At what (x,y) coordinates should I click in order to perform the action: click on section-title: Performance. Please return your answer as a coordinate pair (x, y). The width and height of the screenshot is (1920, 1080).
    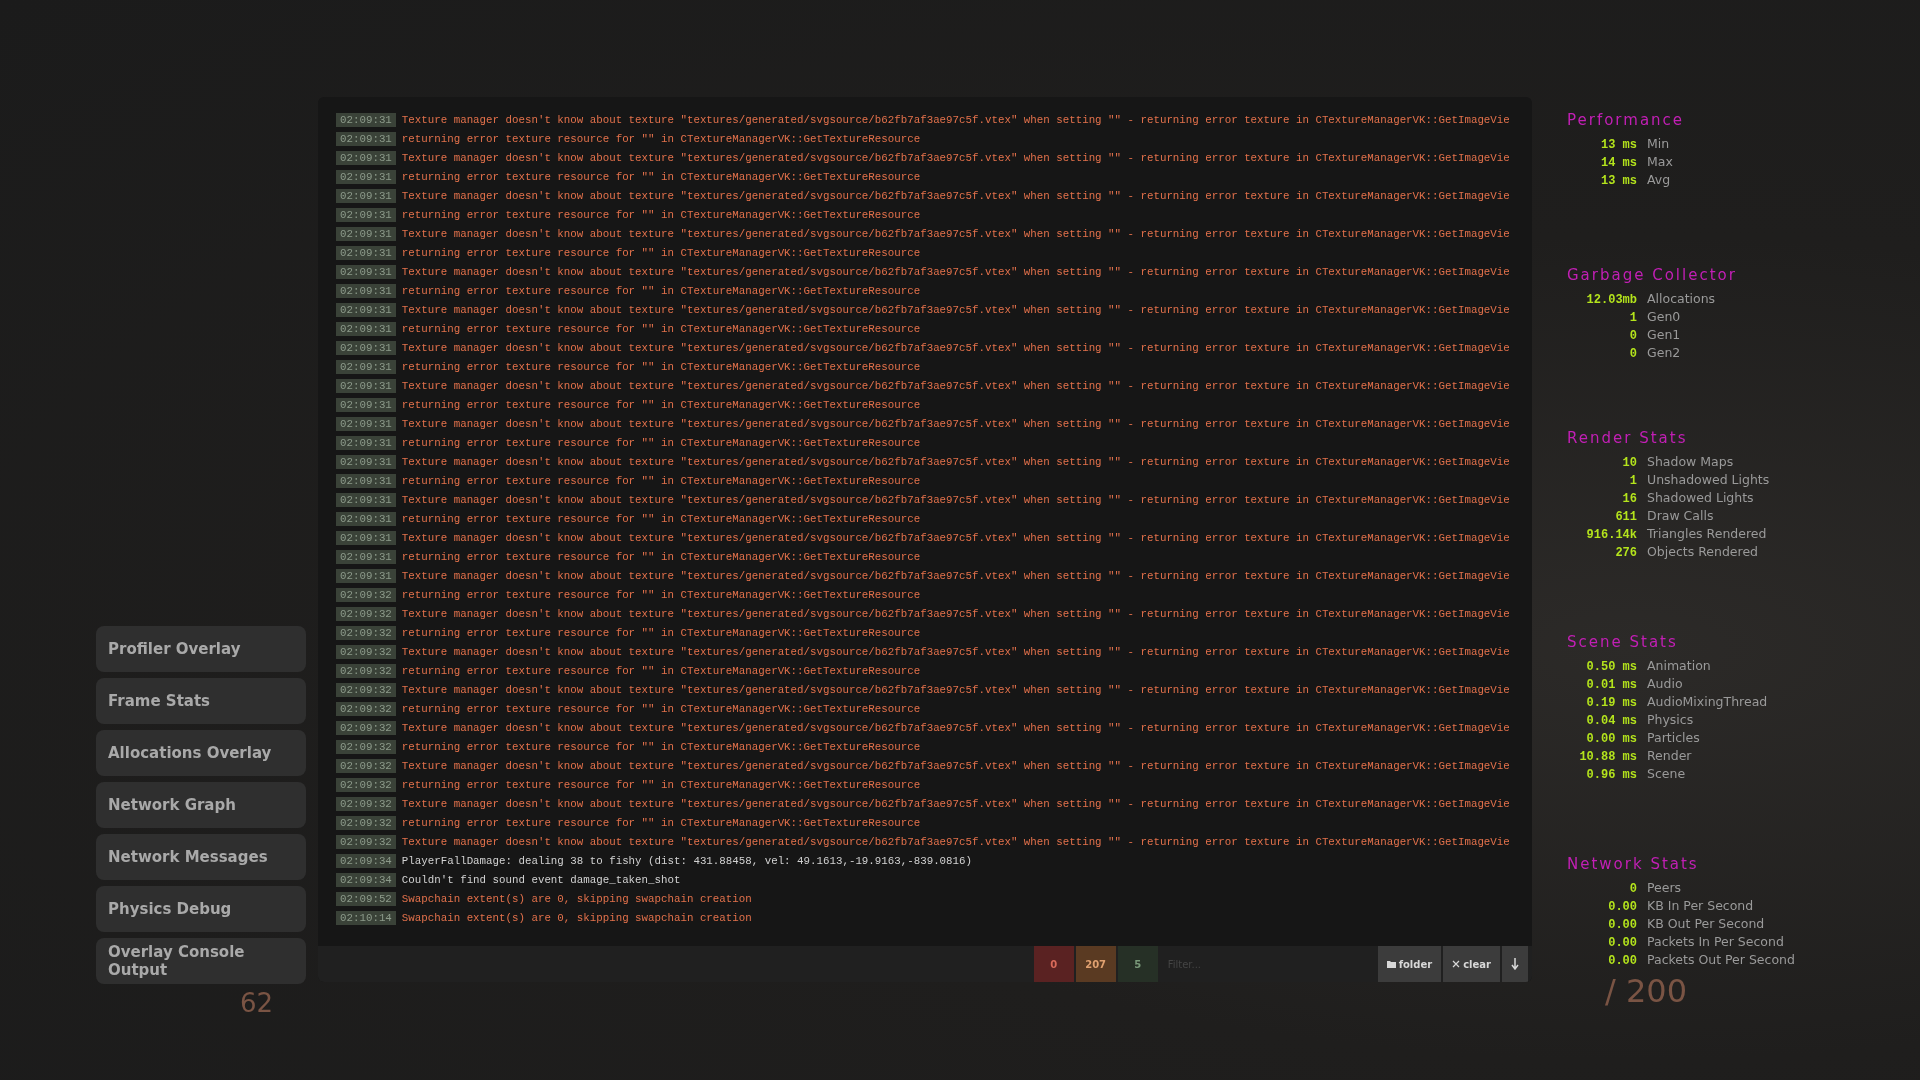
    Looking at the image, I should click on (1626, 120).